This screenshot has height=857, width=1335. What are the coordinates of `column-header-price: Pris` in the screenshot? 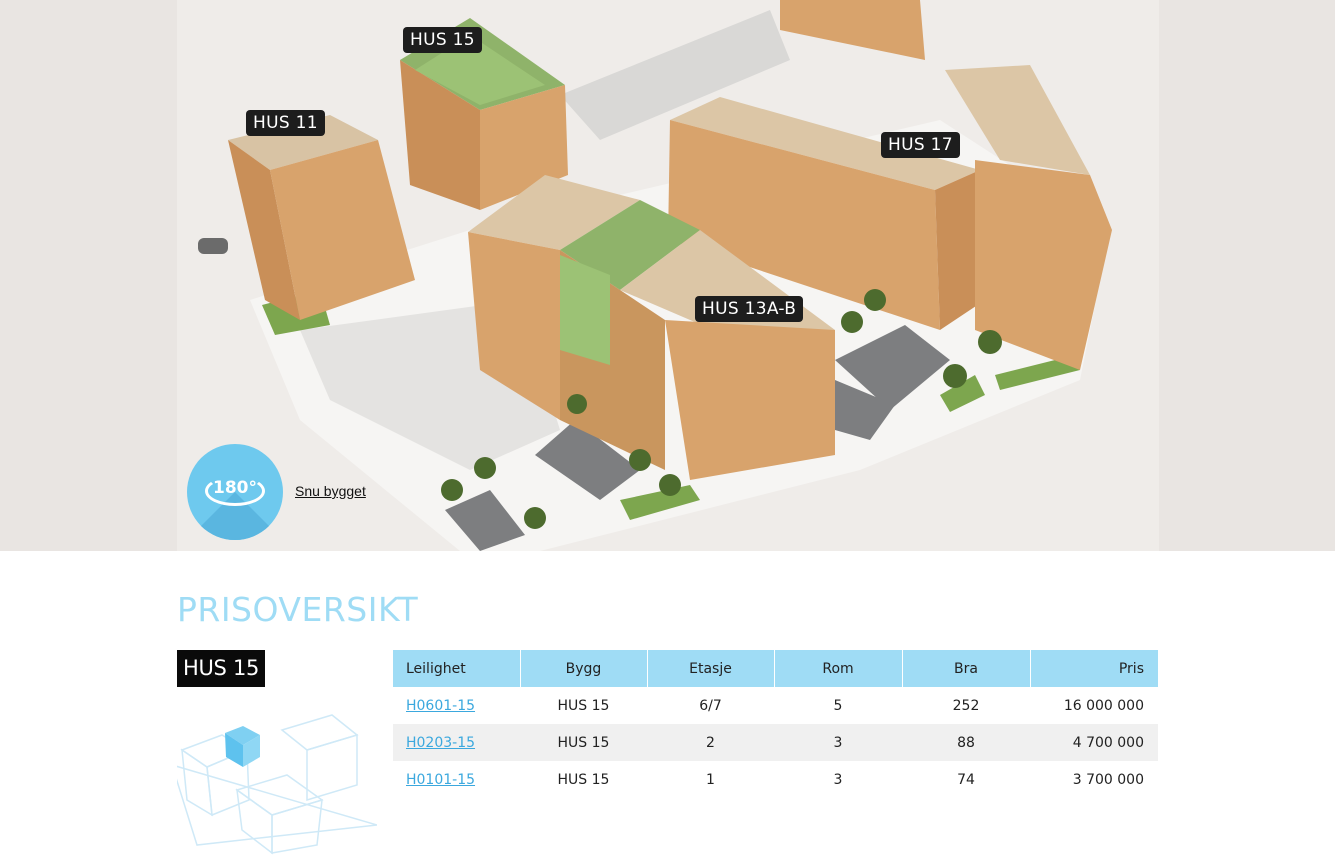 It's located at (1093, 668).